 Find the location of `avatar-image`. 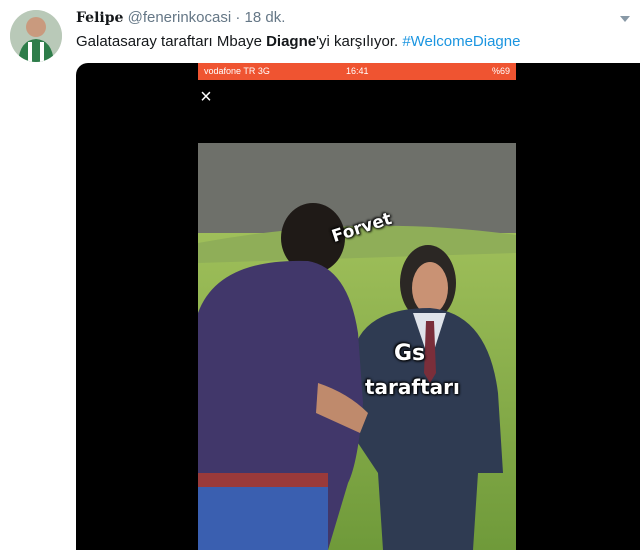

avatar-image is located at coordinates (36, 36).